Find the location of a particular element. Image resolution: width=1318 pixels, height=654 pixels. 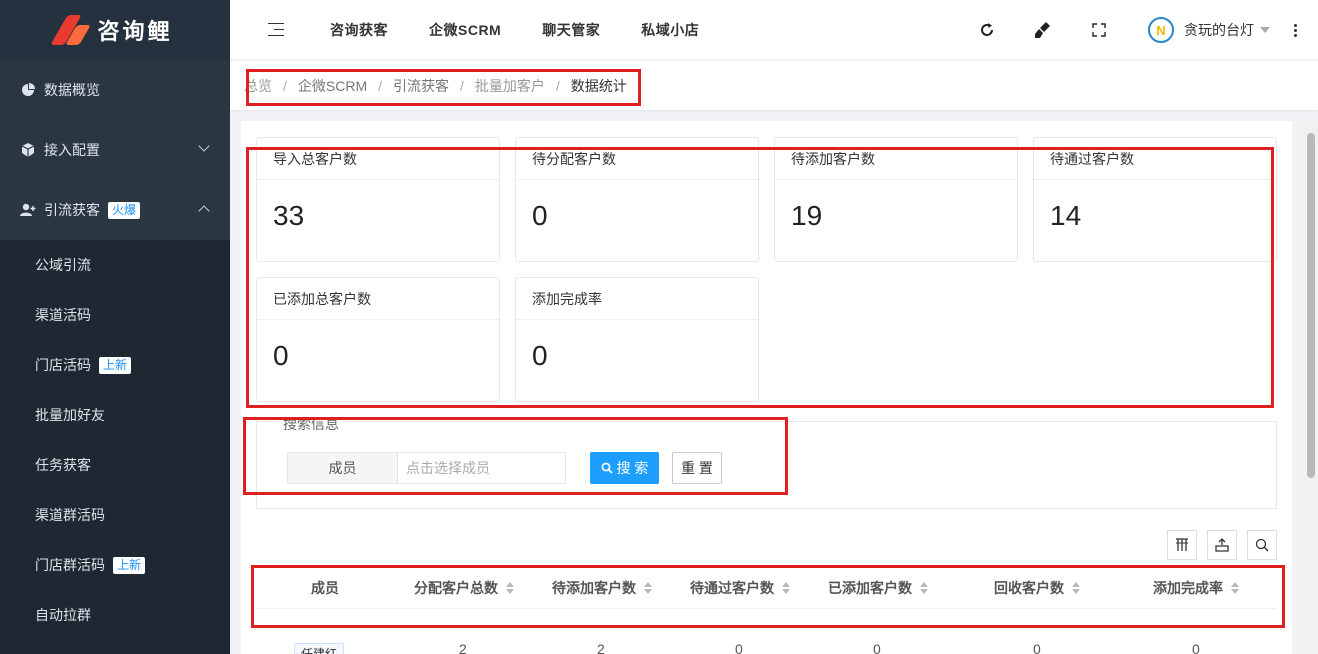

stat-title: 添加完成率 is located at coordinates (637, 299).